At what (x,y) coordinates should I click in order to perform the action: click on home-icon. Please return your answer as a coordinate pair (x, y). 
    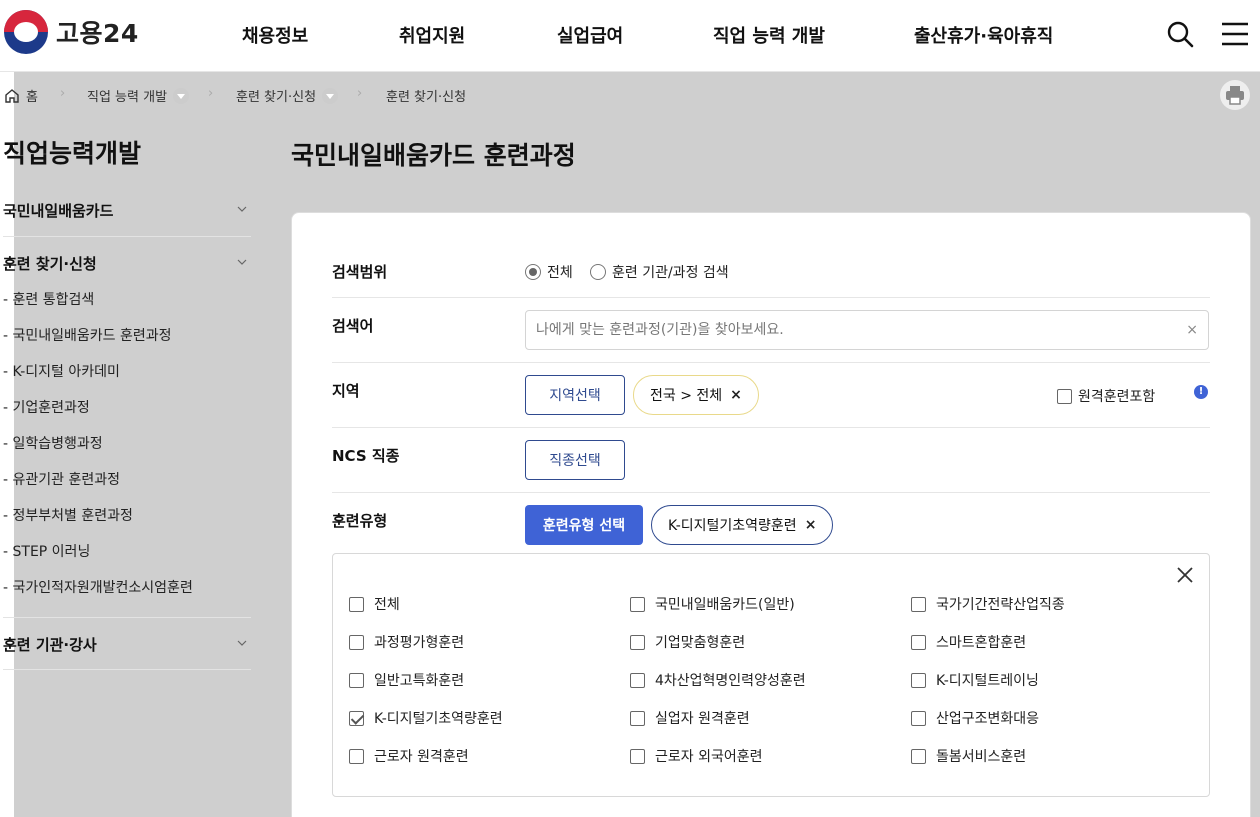
    Looking at the image, I should click on (12, 95).